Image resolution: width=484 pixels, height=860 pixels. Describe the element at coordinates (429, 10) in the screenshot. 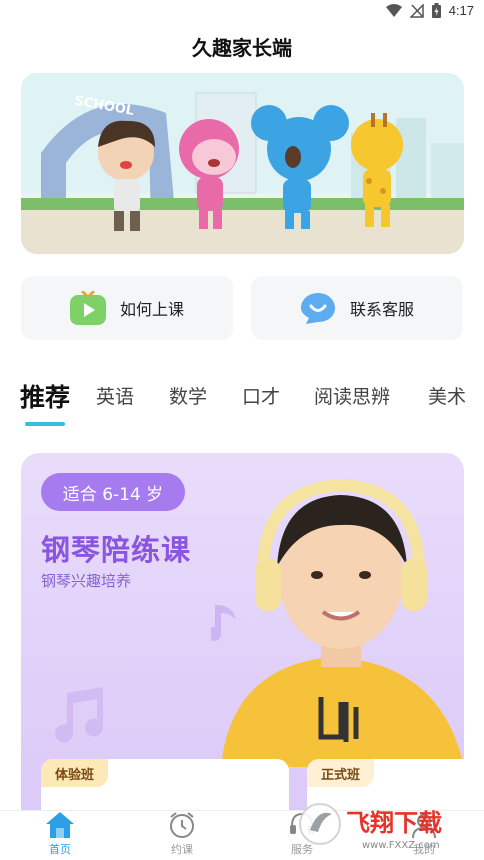

I see `status-icons: 4:17` at that location.